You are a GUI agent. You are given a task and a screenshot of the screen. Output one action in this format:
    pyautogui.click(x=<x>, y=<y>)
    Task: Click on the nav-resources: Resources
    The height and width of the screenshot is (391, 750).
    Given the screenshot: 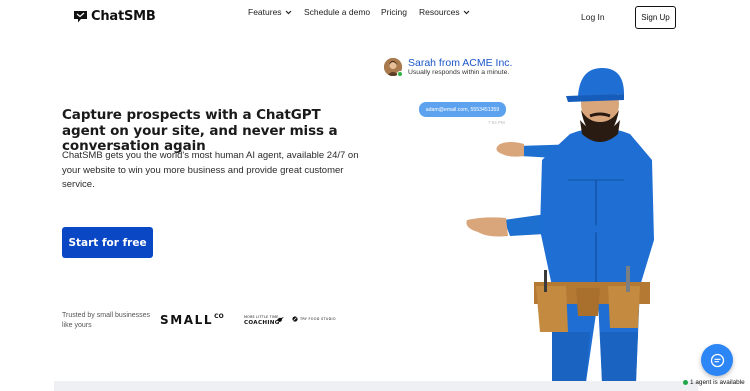 What is the action you would take?
    pyautogui.click(x=444, y=12)
    